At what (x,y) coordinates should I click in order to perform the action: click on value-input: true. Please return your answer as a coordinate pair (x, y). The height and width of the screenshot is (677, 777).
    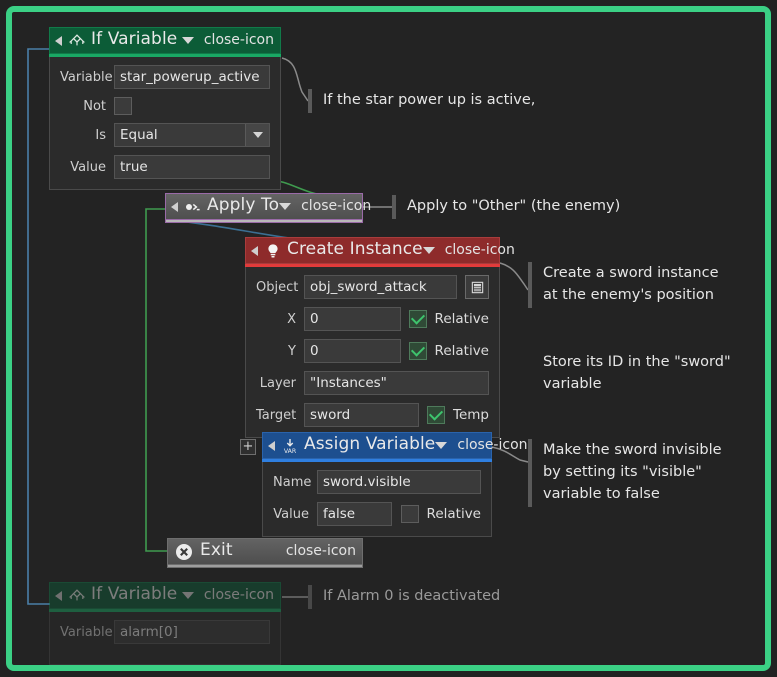
    Looking at the image, I should click on (192, 167).